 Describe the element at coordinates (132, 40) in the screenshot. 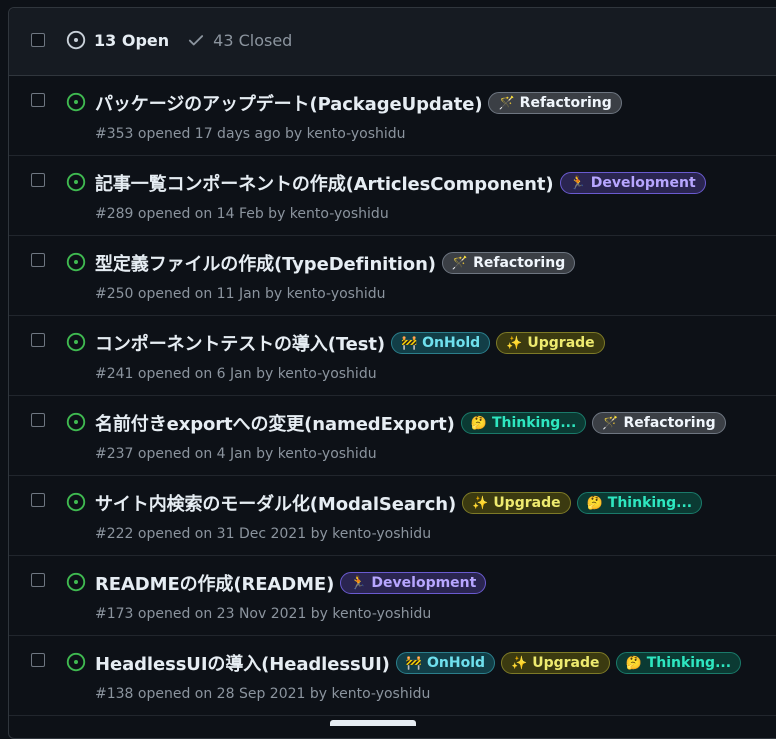

I see `open-count-label: 13 Open` at that location.